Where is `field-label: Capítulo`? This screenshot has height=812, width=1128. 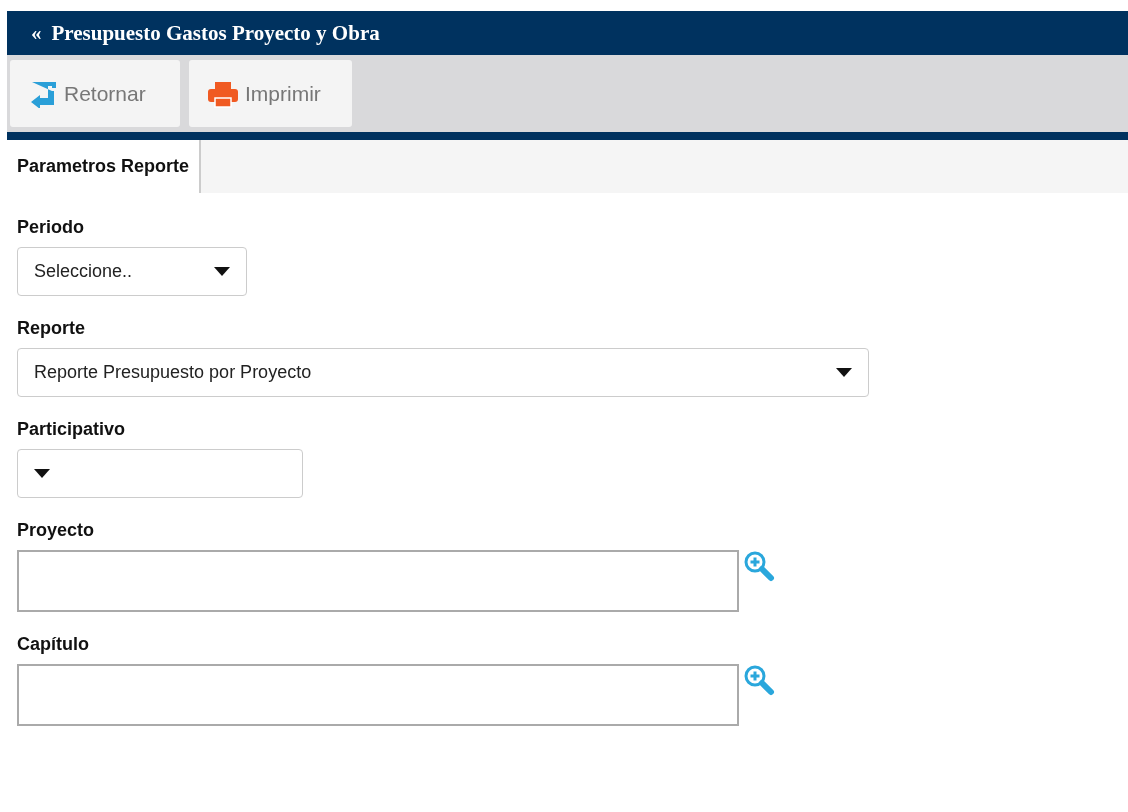 field-label: Capítulo is located at coordinates (53, 644).